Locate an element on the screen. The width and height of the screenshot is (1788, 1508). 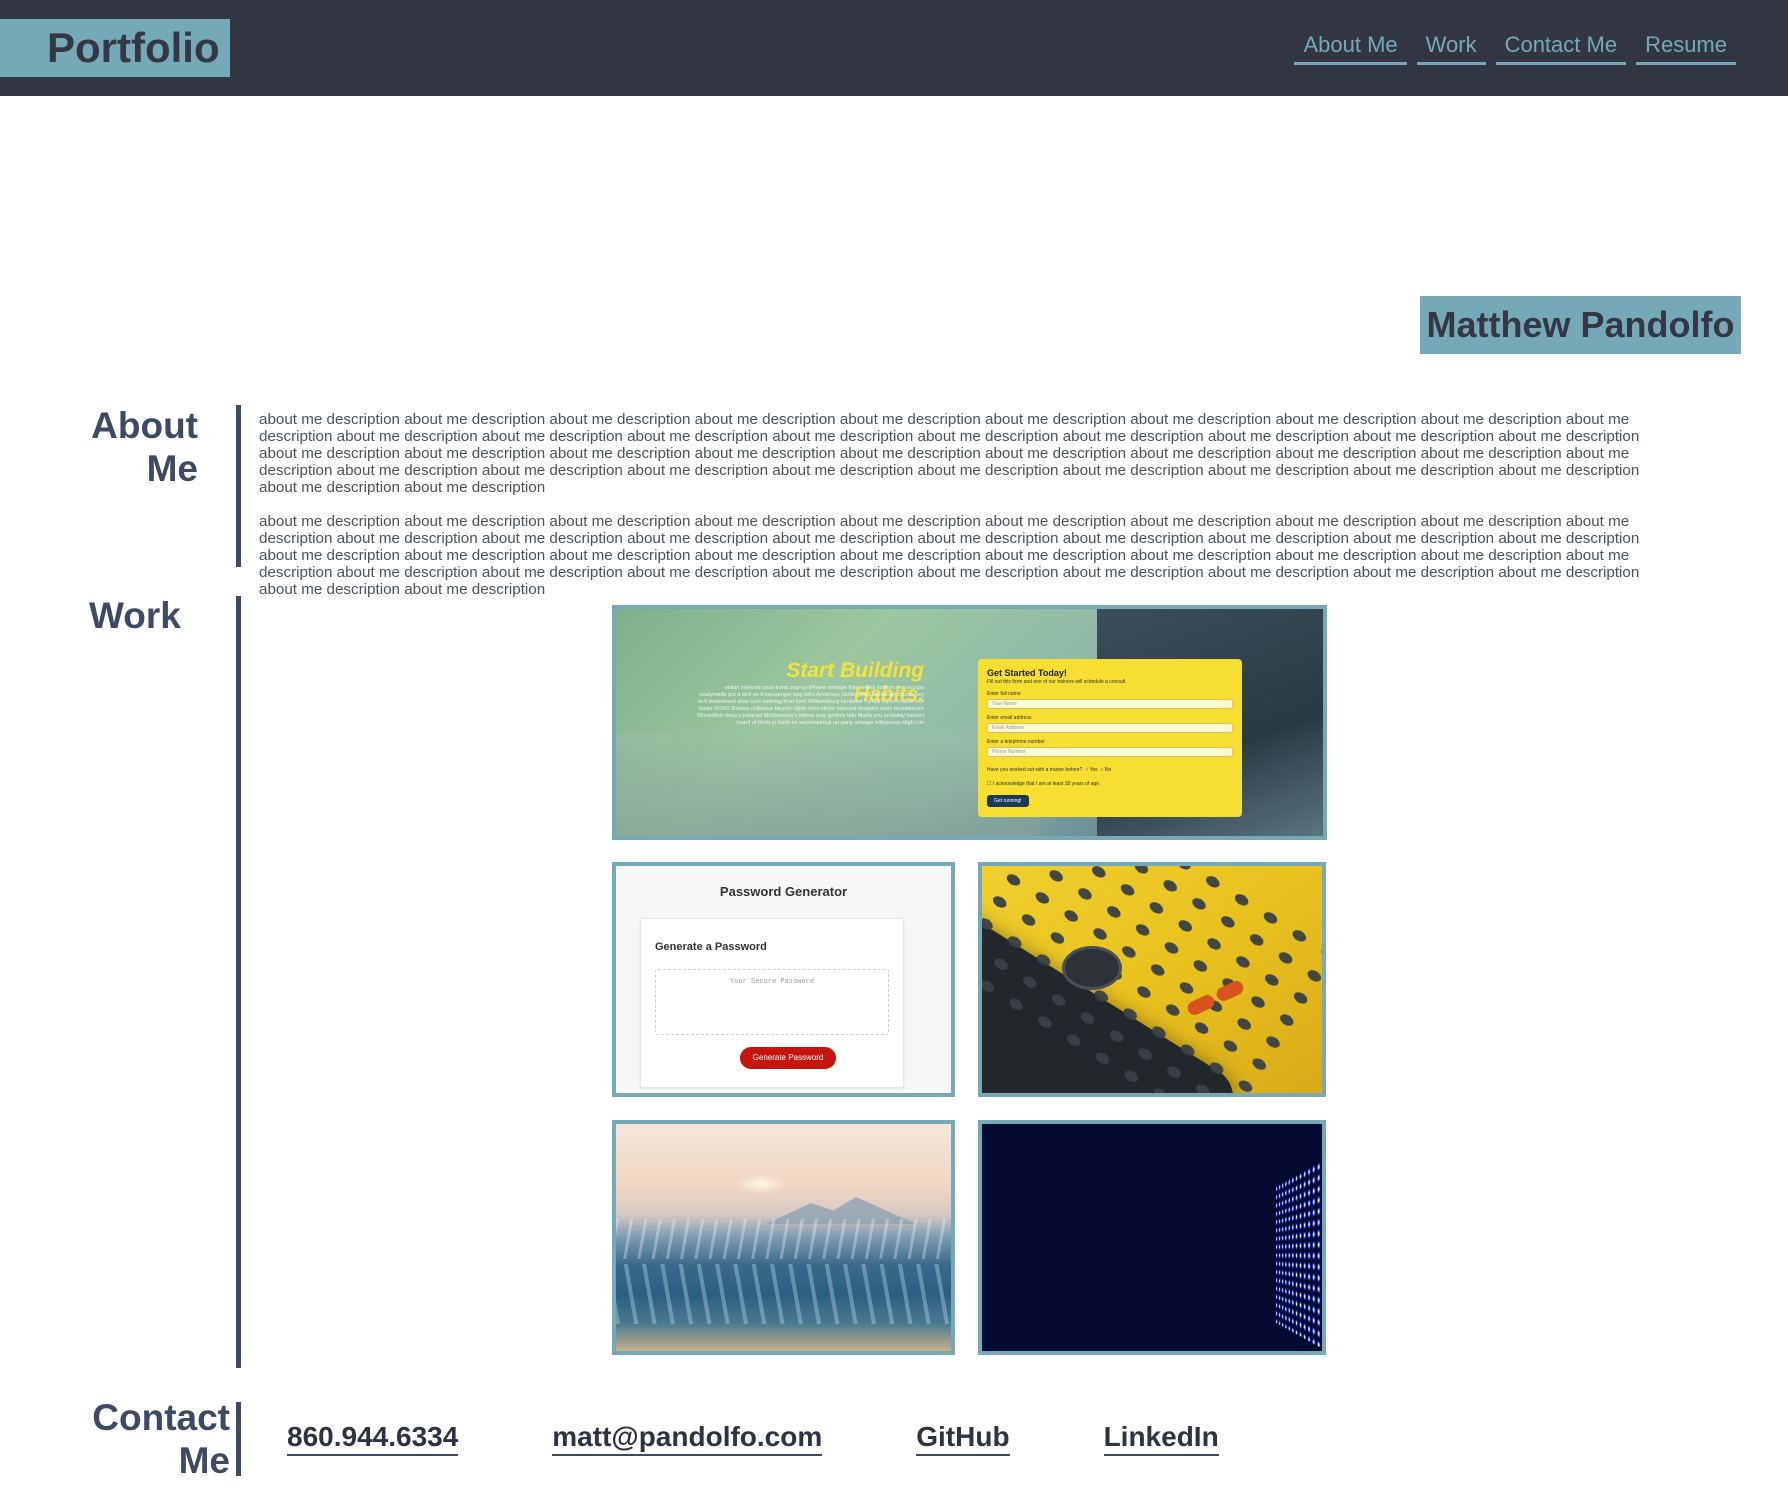
checkbox-icon: ☐ is located at coordinates (989, 784).